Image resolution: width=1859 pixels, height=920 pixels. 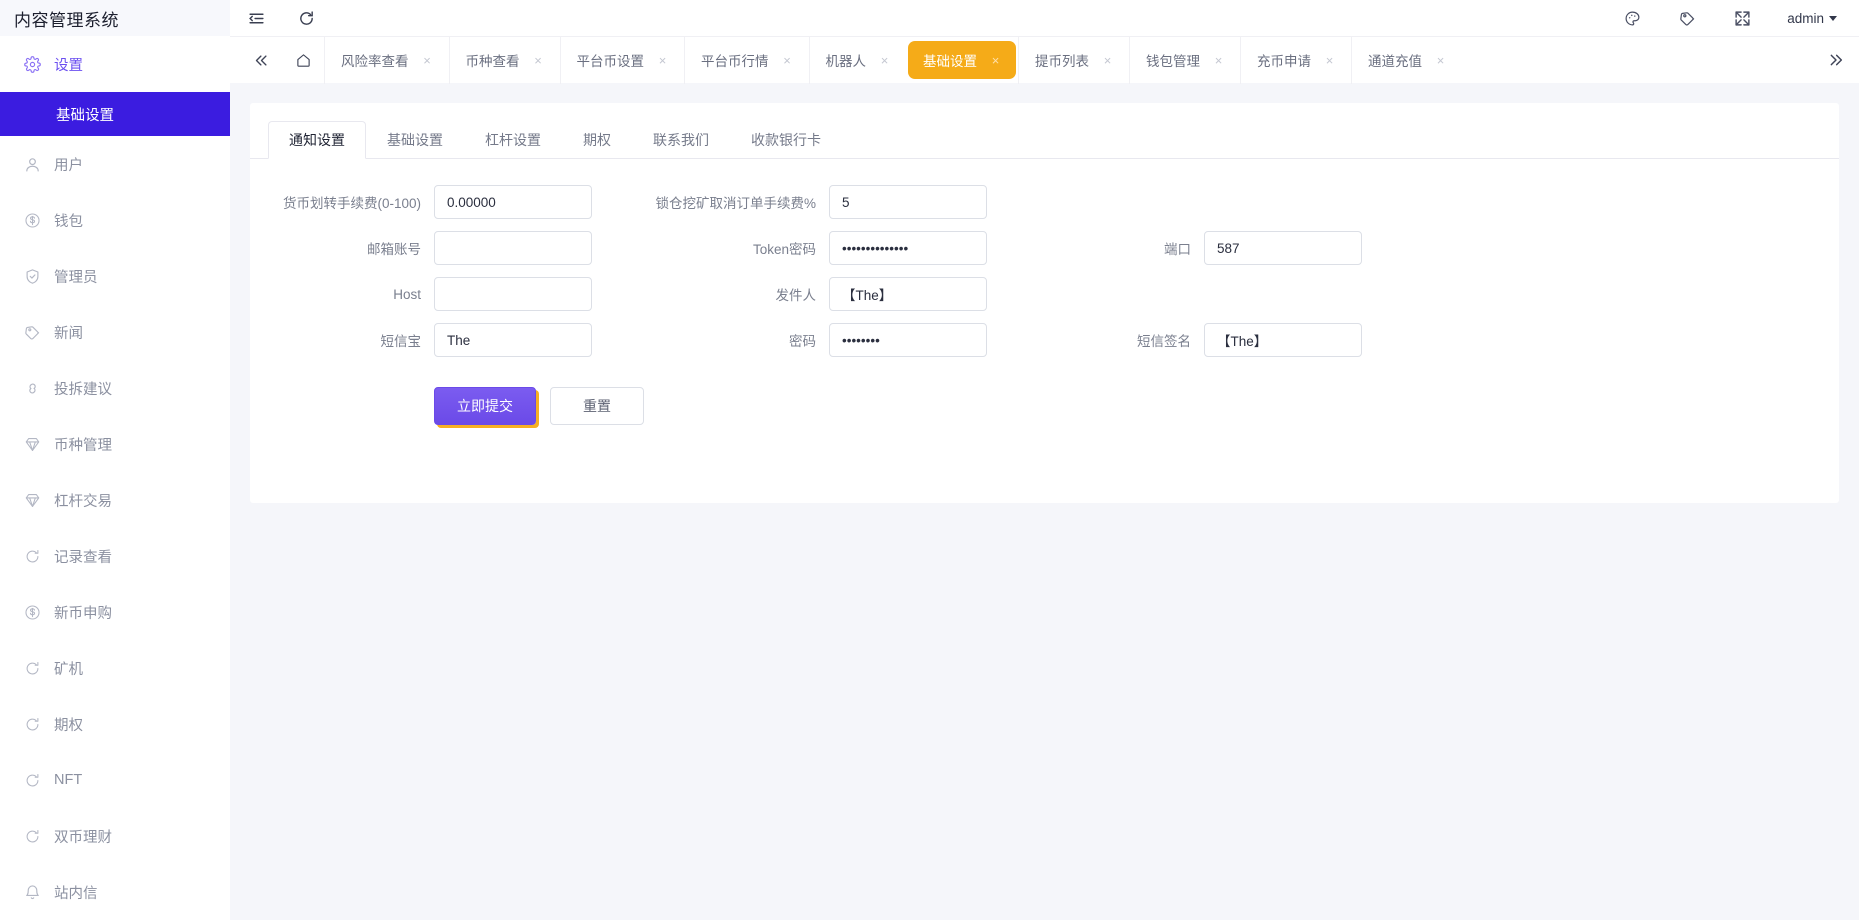 What do you see at coordinates (115, 892) in the screenshot?
I see `sidebar-item-15: 站内信` at bounding box center [115, 892].